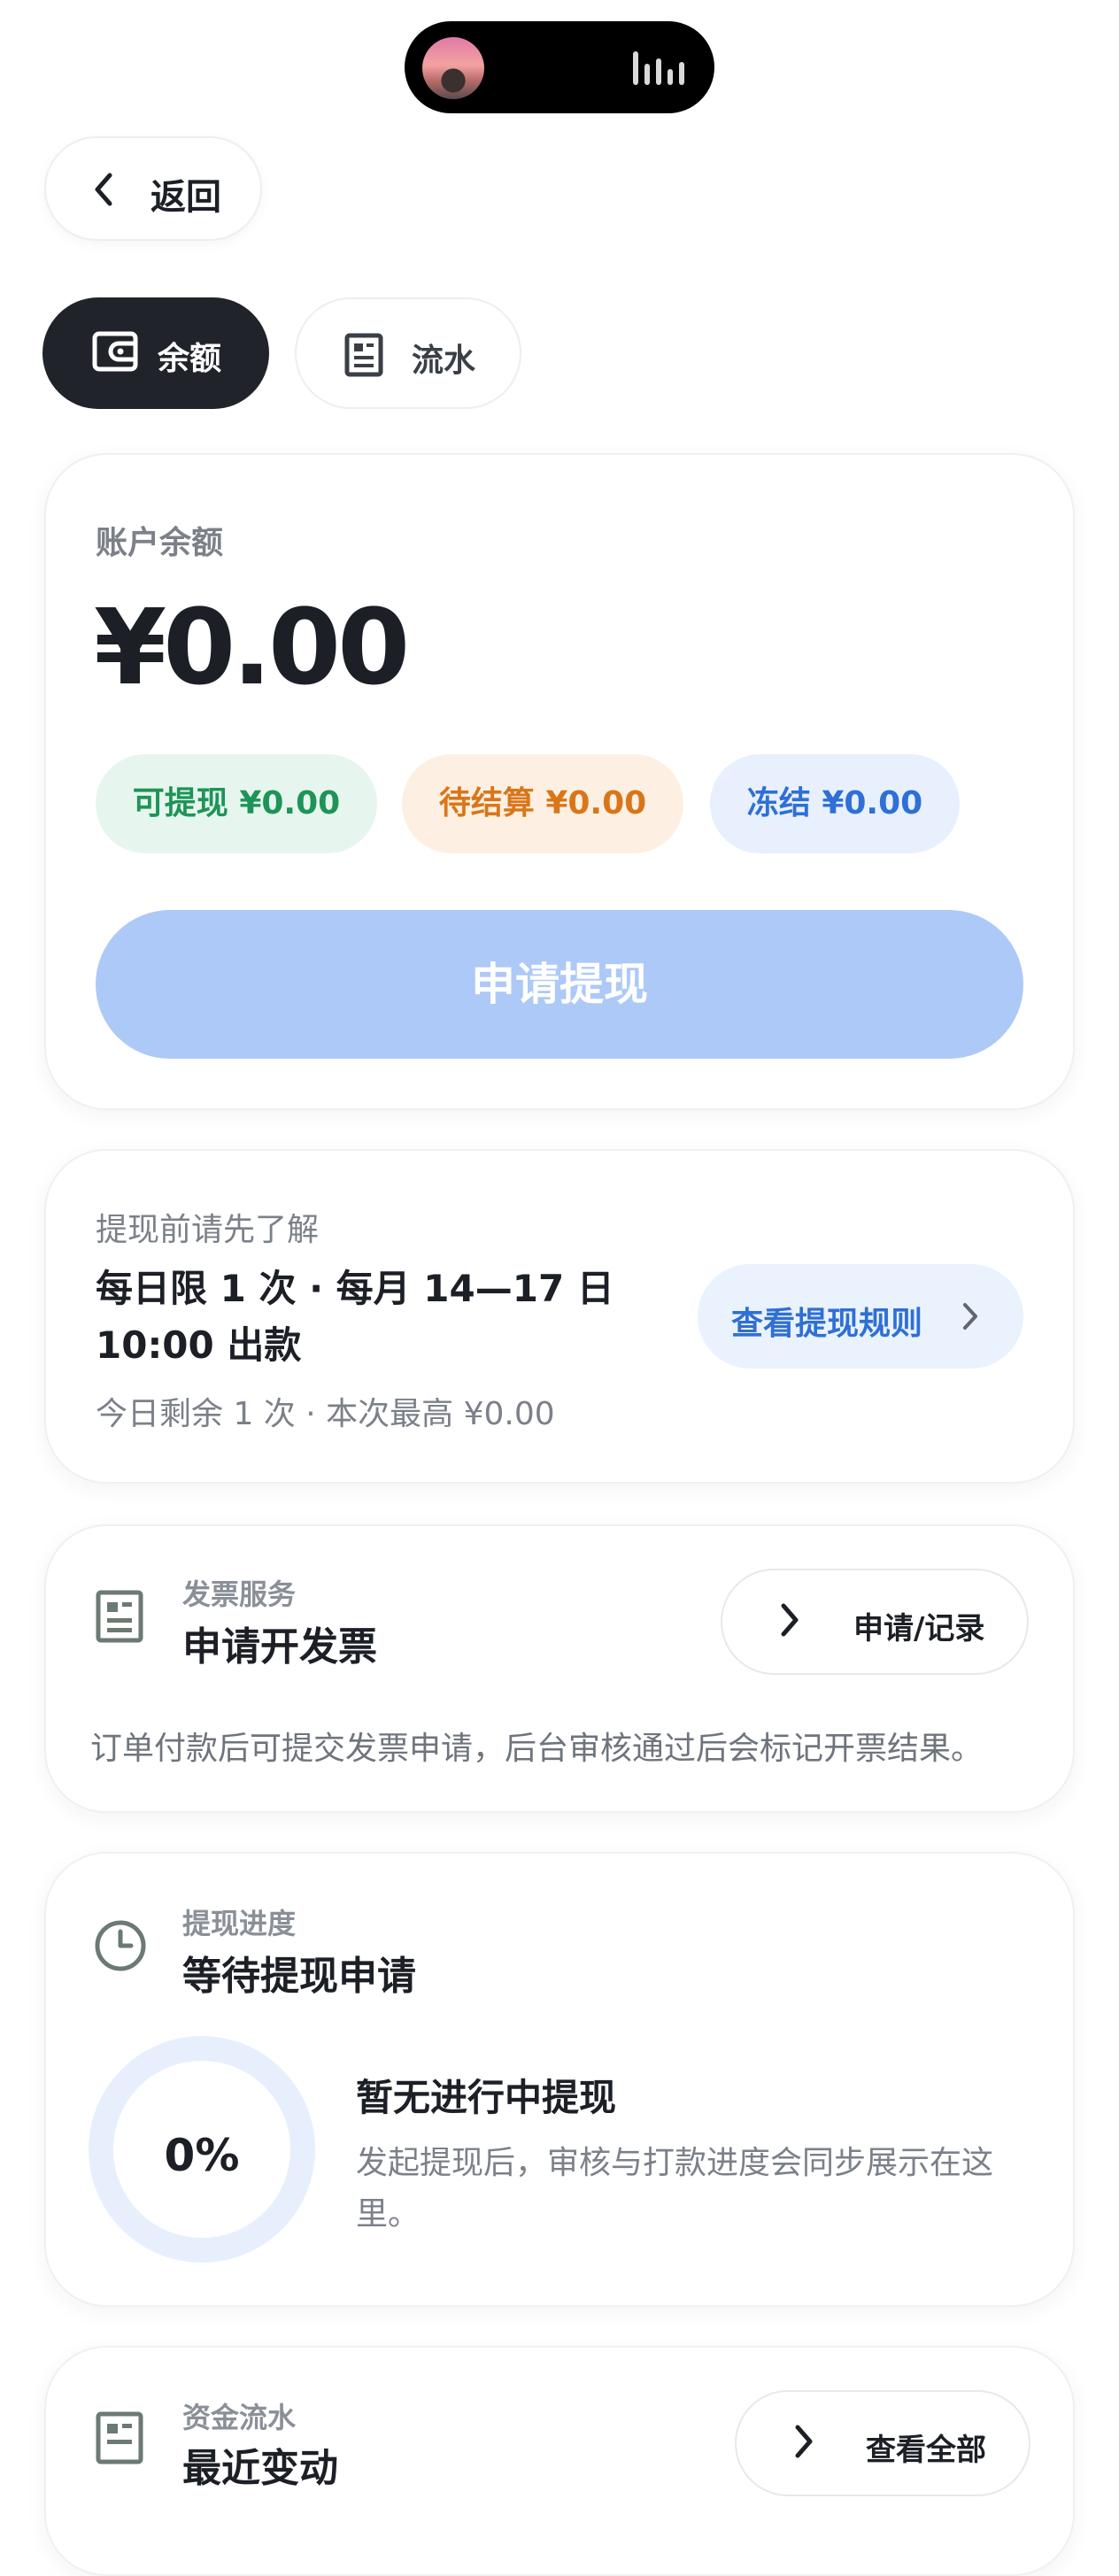 This screenshot has height=2576, width=1119. What do you see at coordinates (559, 984) in the screenshot?
I see `apply-withdraw-button: 申请提现` at bounding box center [559, 984].